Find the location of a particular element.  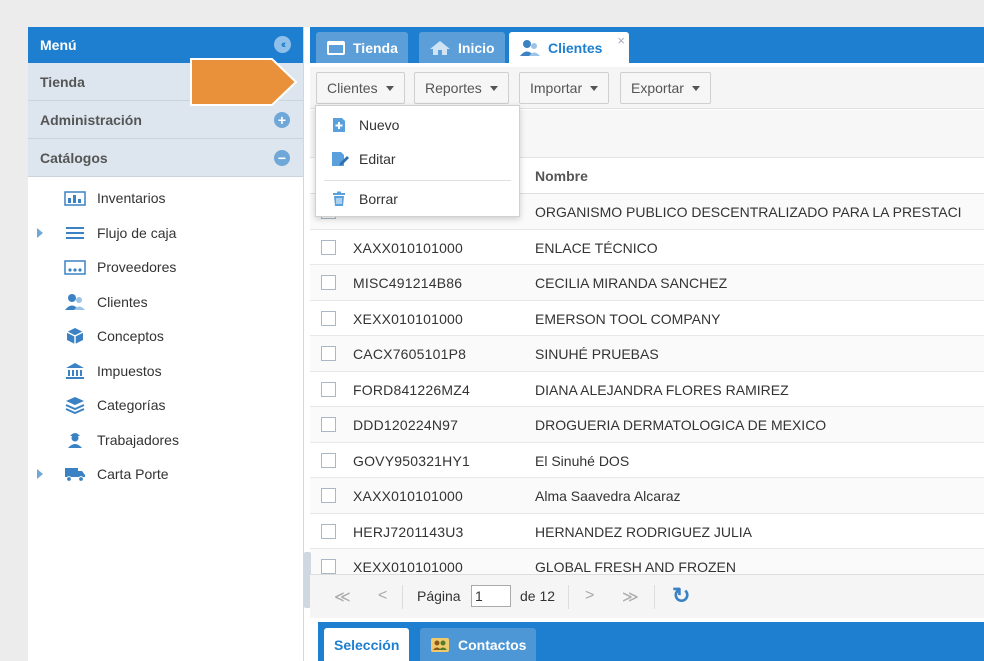

exportar-menu-button: Exportar is located at coordinates (665, 88).